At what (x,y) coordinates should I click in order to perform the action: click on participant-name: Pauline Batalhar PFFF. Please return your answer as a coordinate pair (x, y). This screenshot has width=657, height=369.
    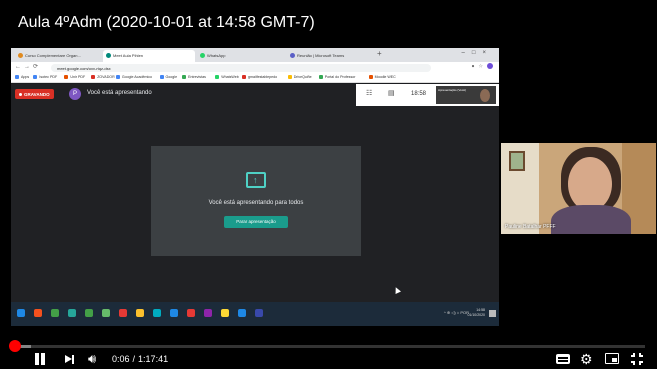
    Looking at the image, I should click on (530, 227).